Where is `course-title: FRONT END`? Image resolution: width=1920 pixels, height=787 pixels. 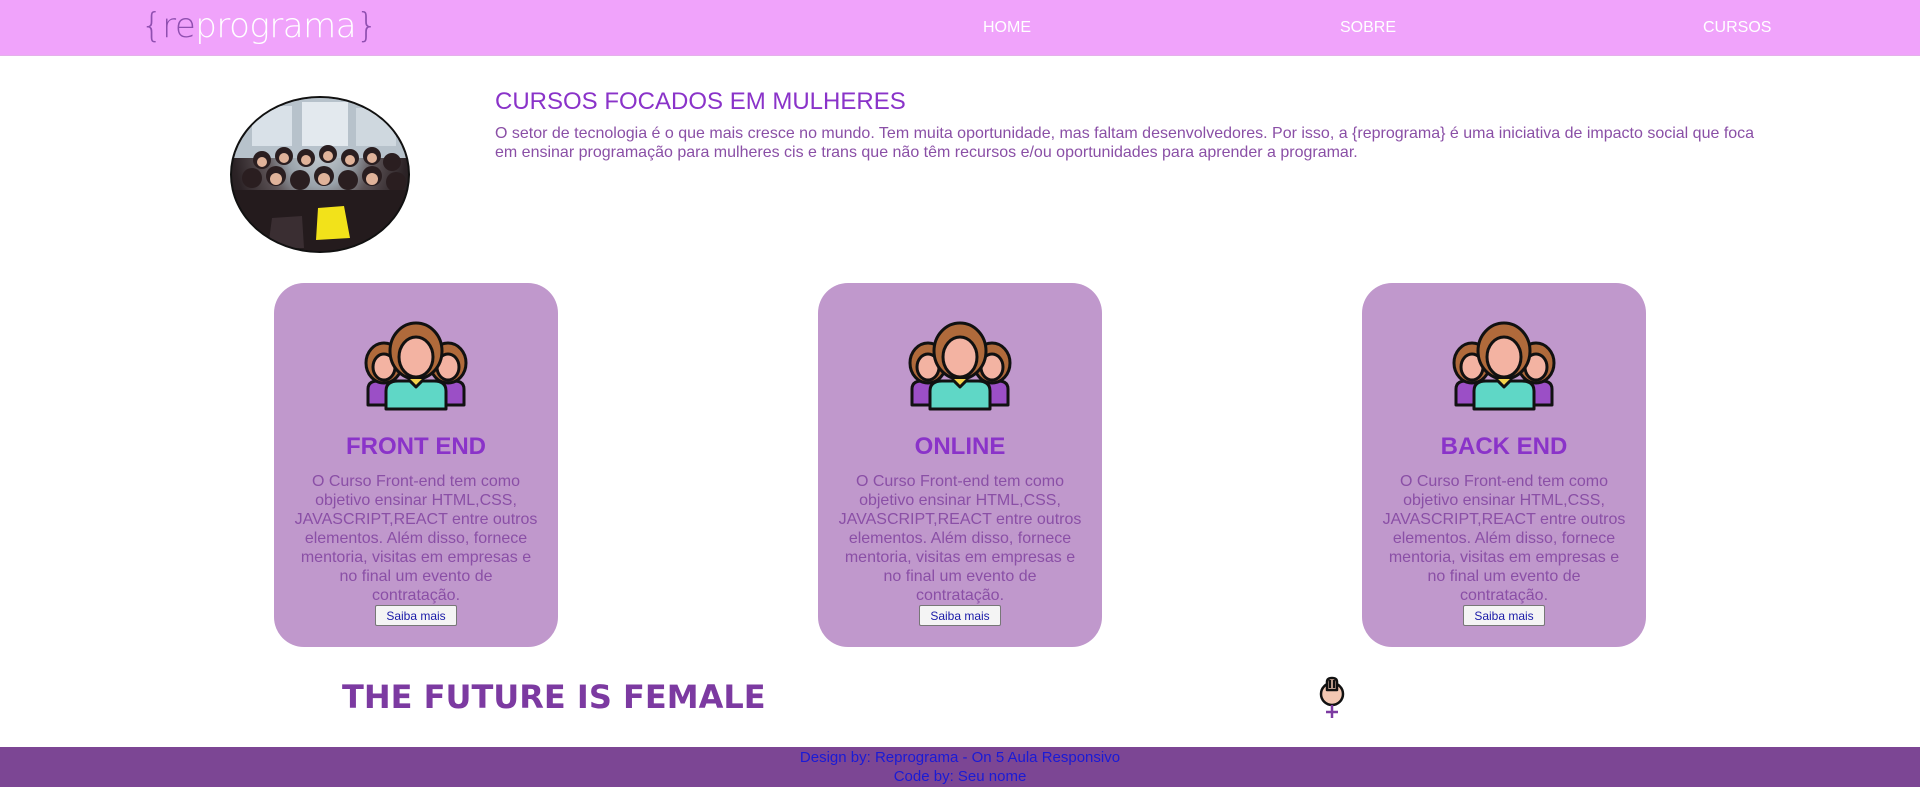 course-title: FRONT END is located at coordinates (416, 446).